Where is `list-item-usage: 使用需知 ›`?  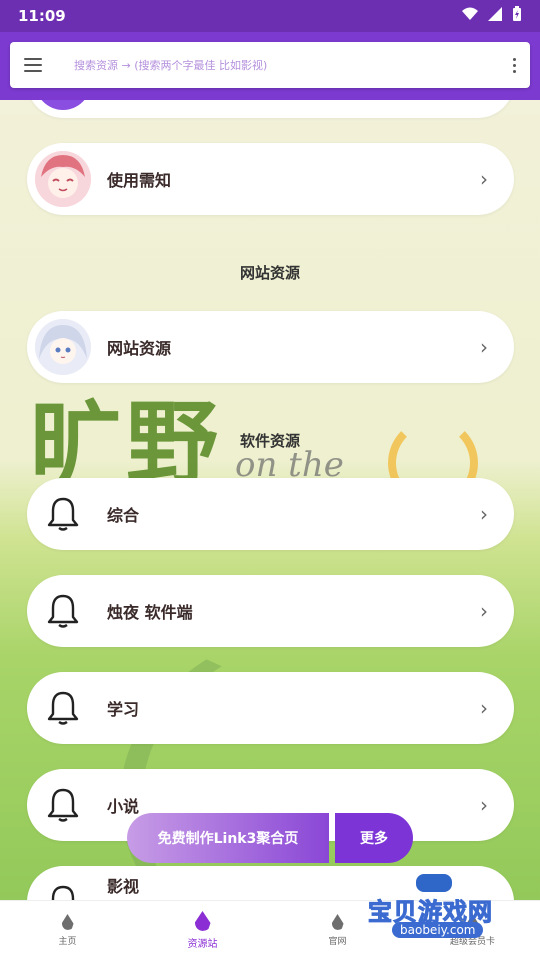
list-item-usage: 使用需知 › is located at coordinates (270, 179).